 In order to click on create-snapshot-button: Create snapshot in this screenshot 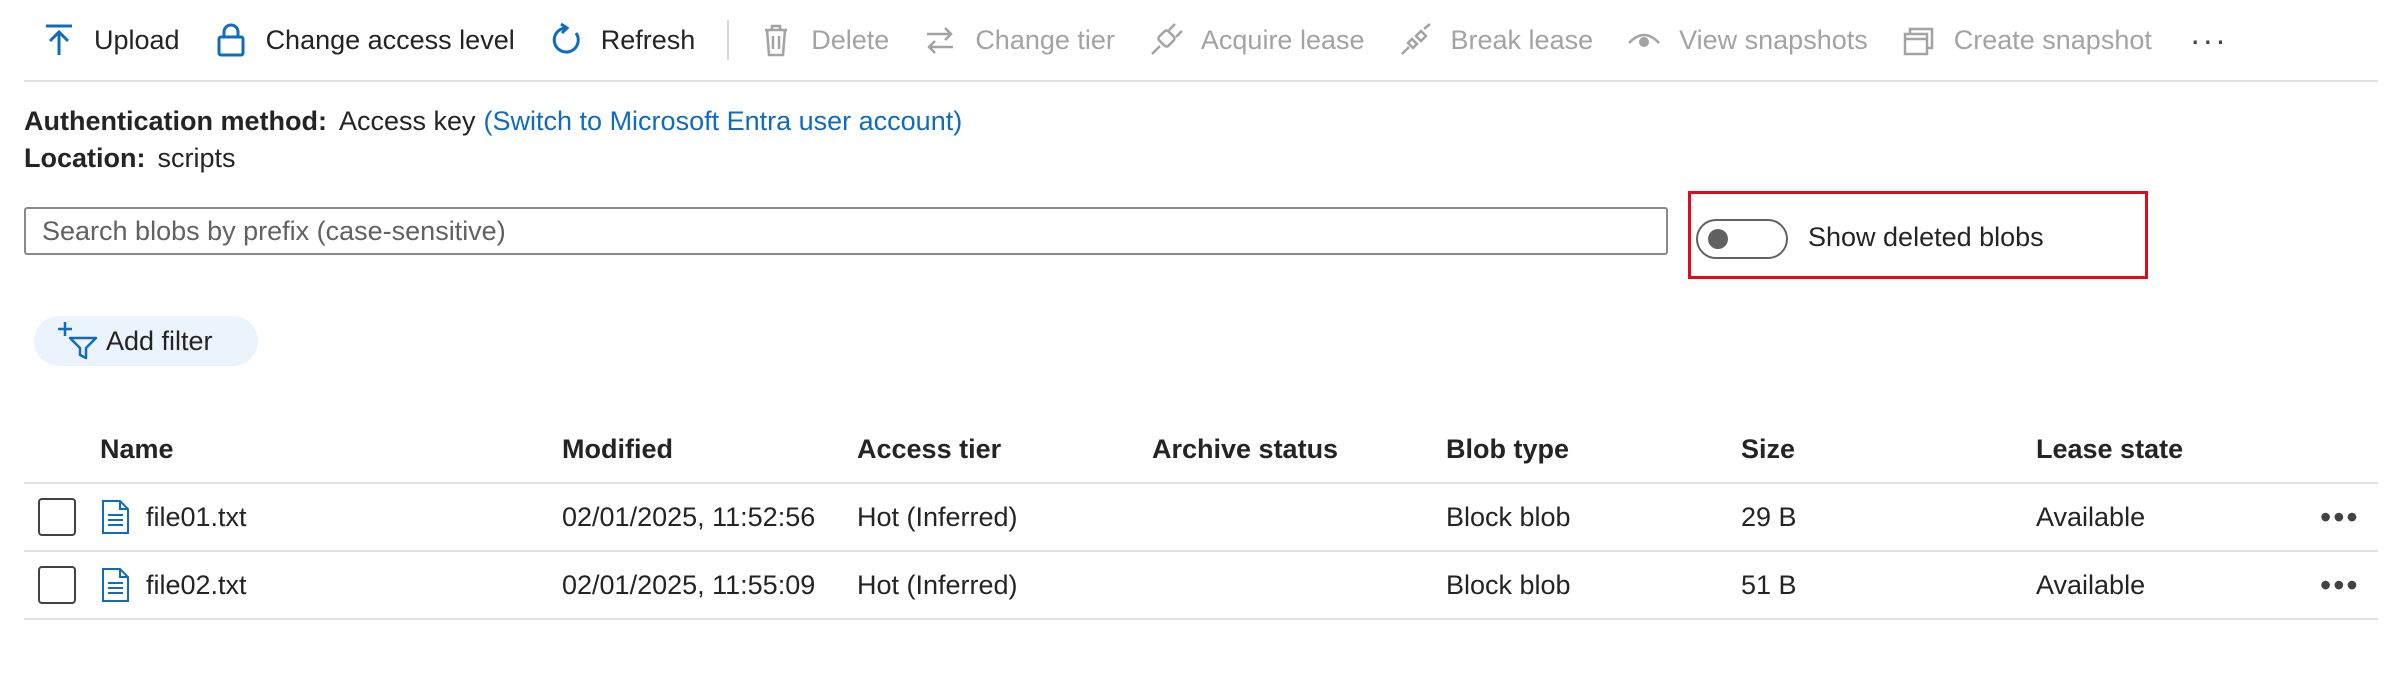, I will do `click(2028, 40)`.